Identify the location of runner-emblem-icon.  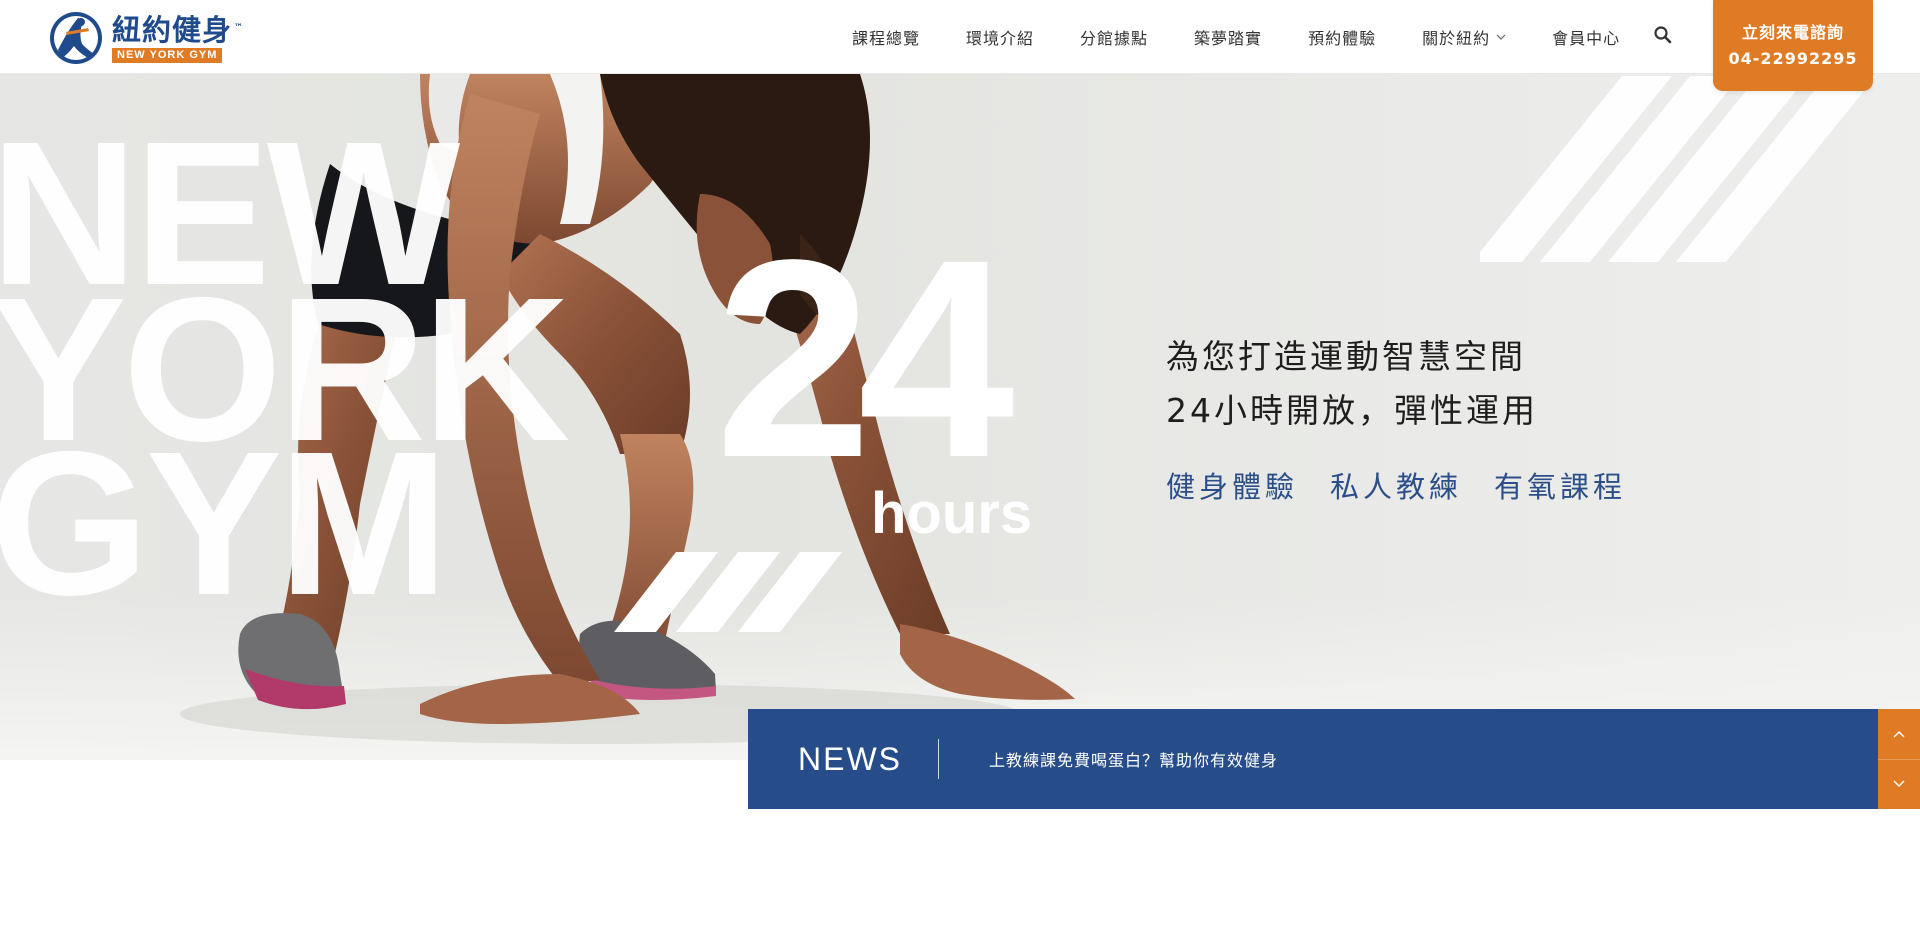
(76, 38).